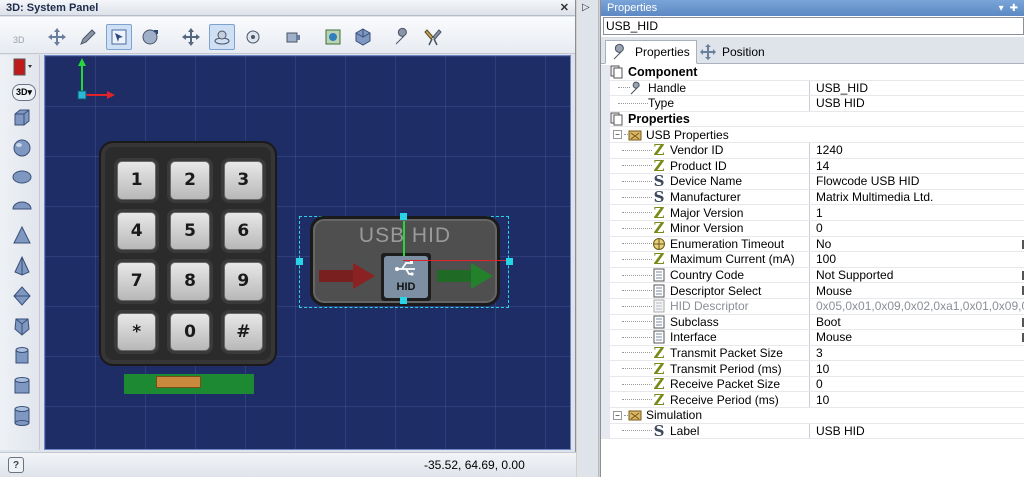 The image size is (1024, 477). I want to click on camera-reset-icon, so click(253, 37).